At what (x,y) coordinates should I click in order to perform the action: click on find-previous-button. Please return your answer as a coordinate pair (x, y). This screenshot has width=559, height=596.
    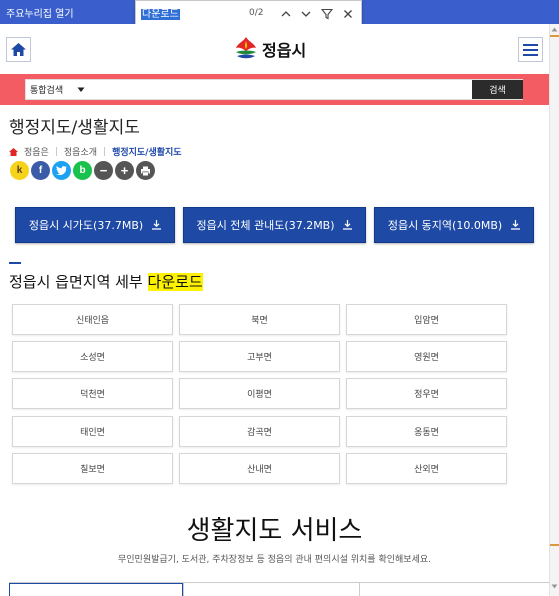
    Looking at the image, I should click on (286, 14).